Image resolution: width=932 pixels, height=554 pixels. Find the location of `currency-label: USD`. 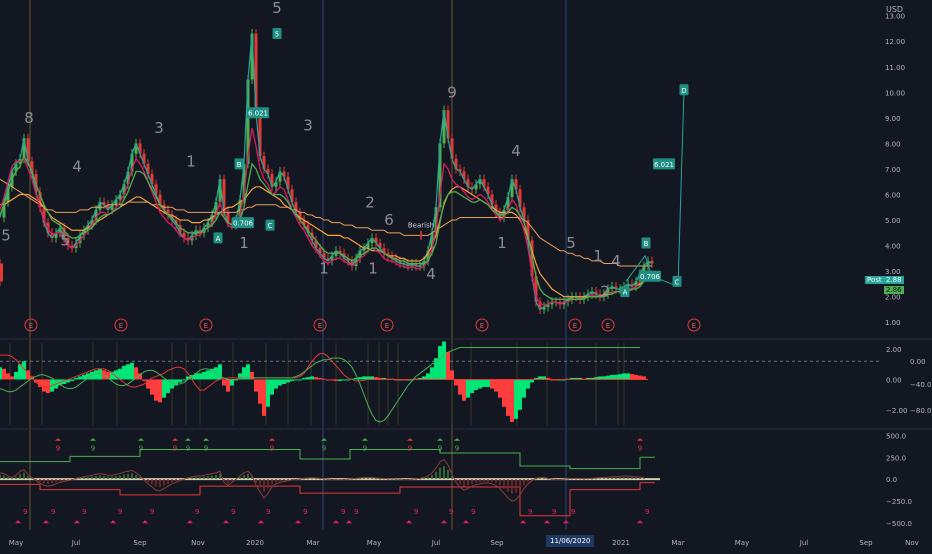

currency-label: USD is located at coordinates (895, 9).